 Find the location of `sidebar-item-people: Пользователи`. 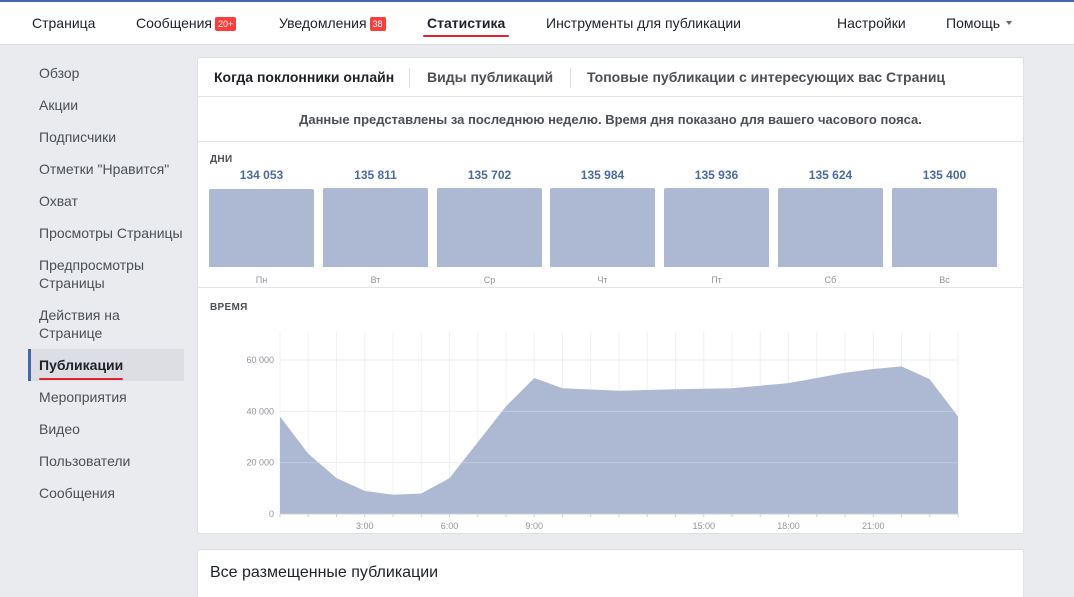

sidebar-item-people: Пользователи is located at coordinates (106, 461).